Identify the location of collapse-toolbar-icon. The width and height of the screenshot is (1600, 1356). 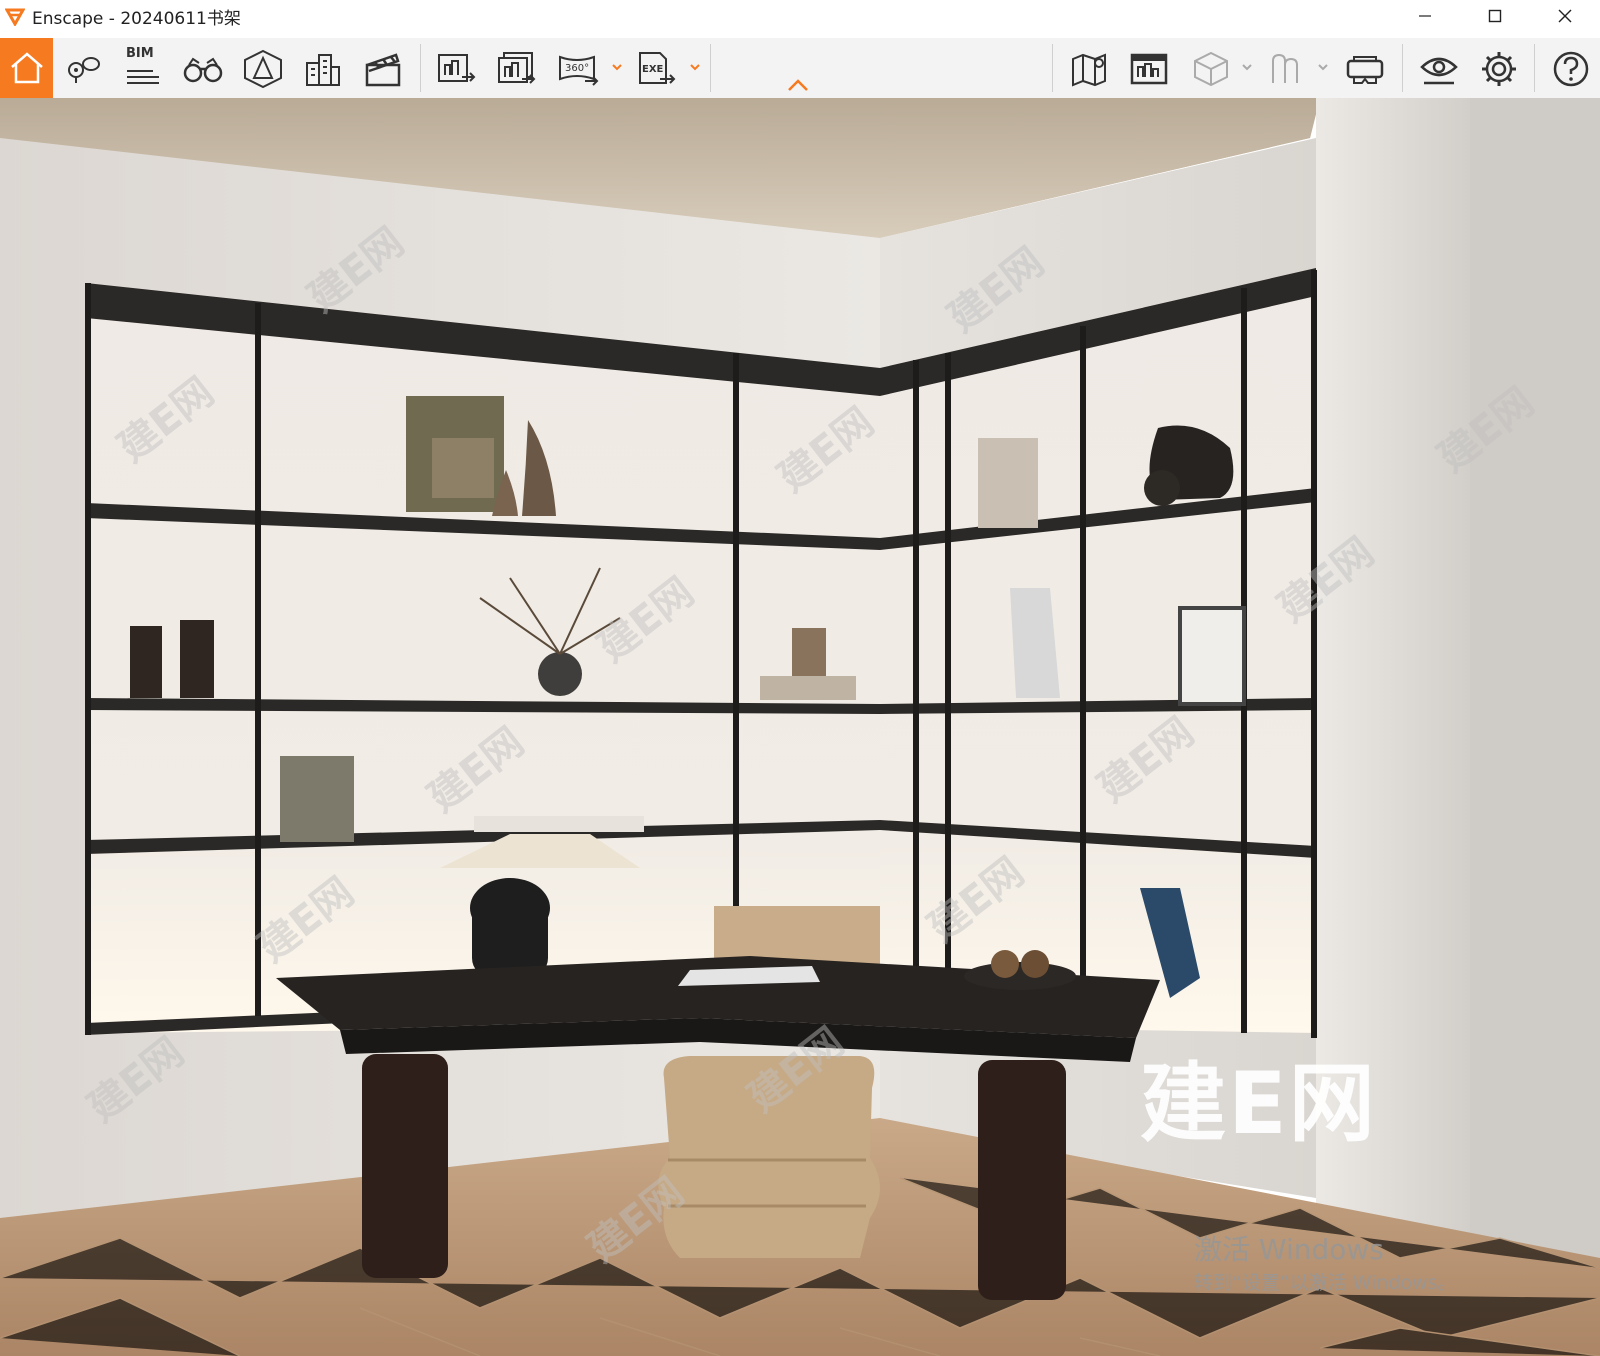
(798, 85).